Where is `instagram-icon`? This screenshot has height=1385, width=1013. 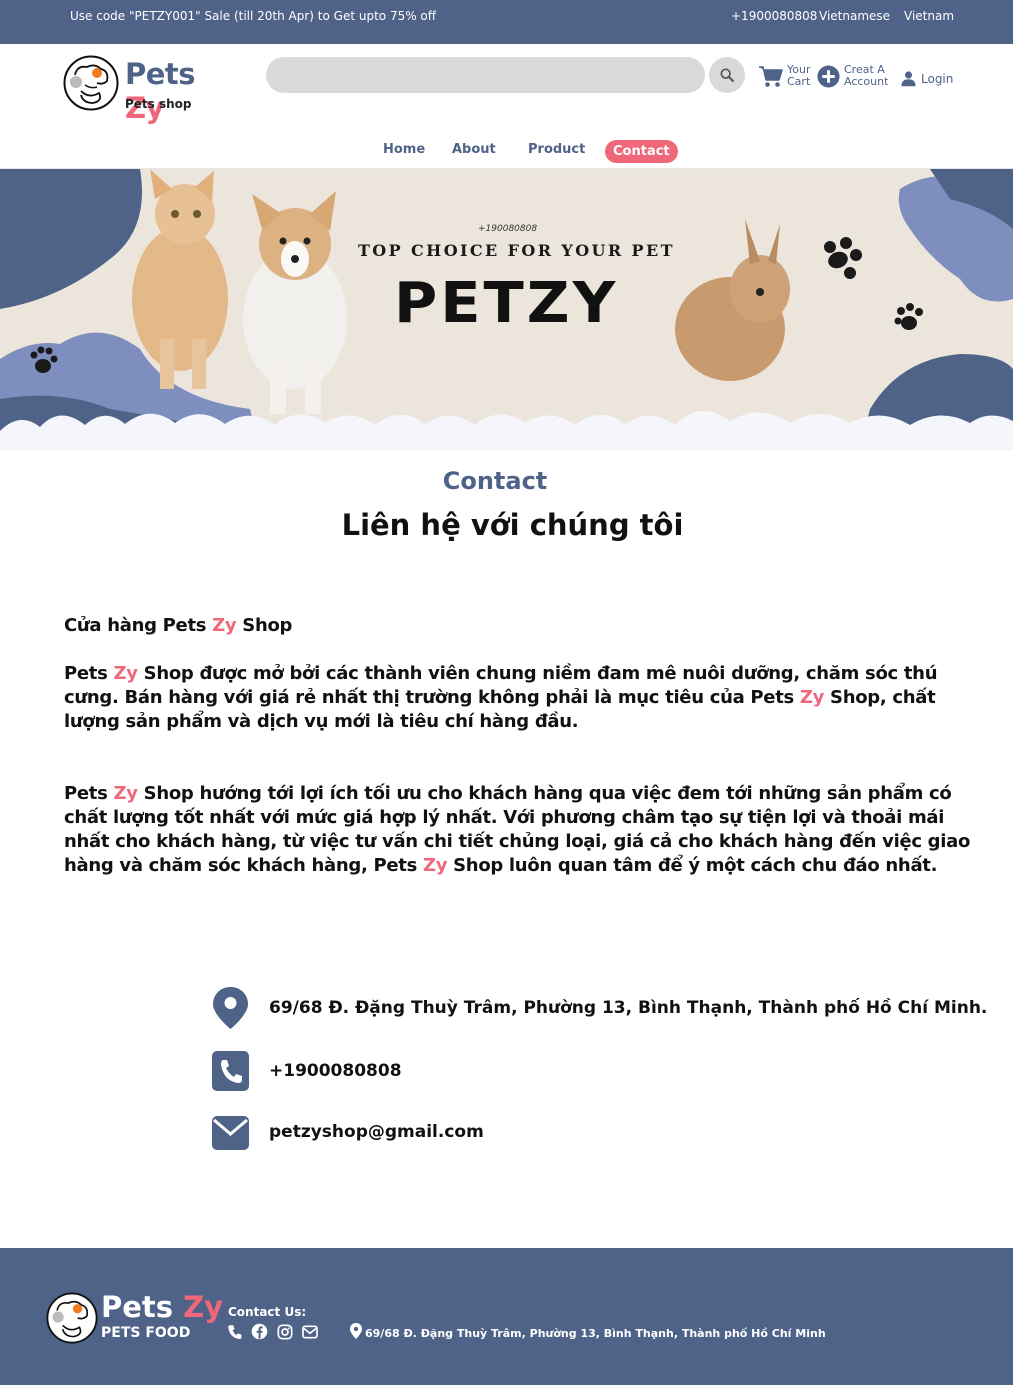
instagram-icon is located at coordinates (284, 1331).